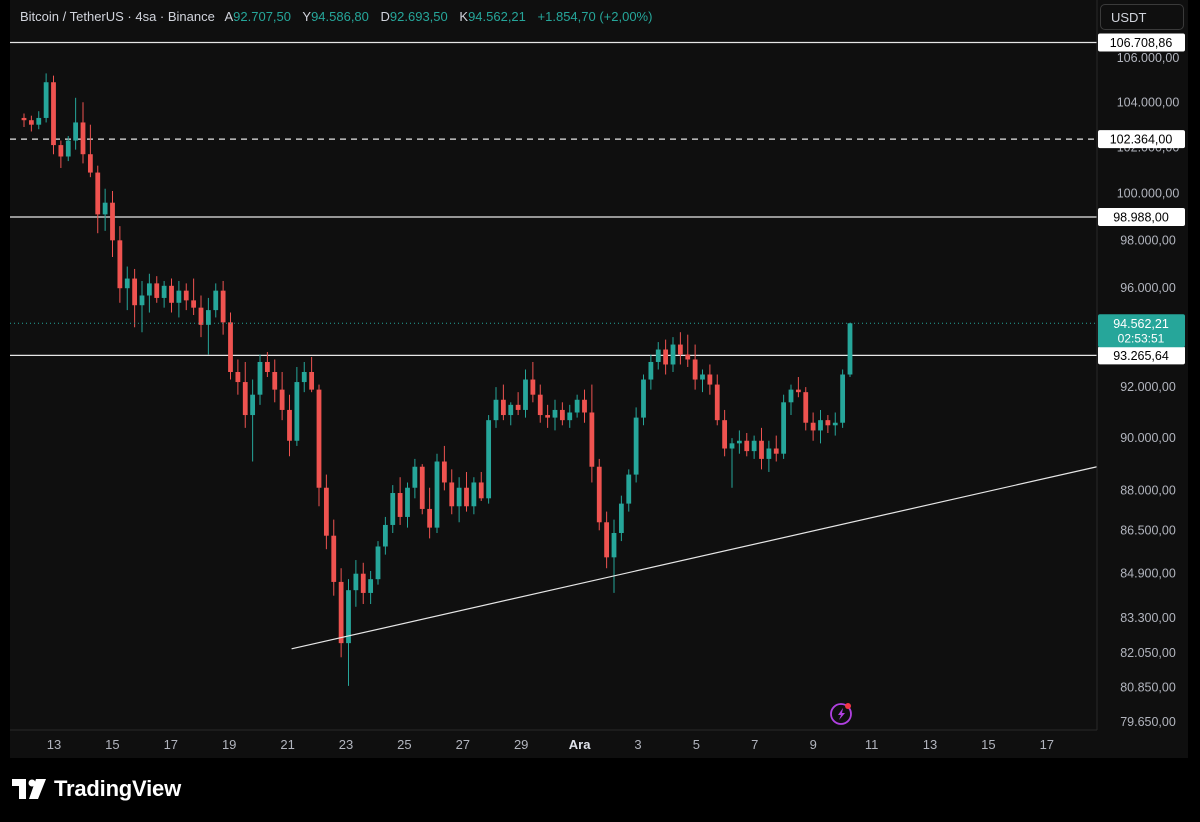 The image size is (1200, 822). What do you see at coordinates (96, 789) in the screenshot?
I see `tradingview-logo: TradingView` at bounding box center [96, 789].